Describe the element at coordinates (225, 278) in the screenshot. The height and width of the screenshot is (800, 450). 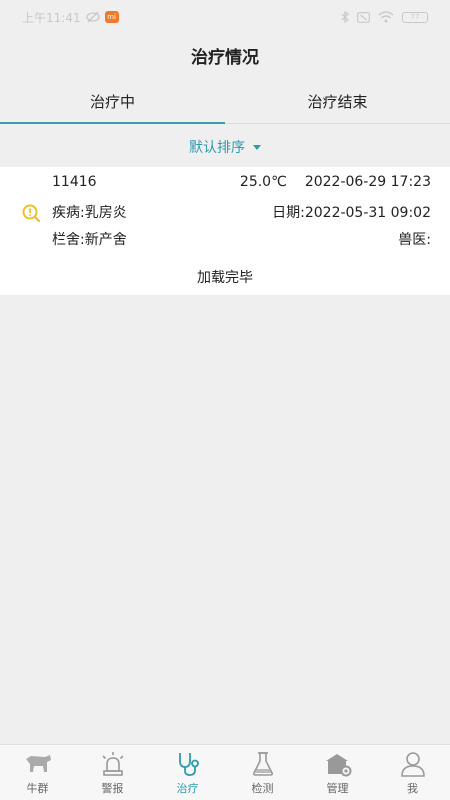
I see `load-complete-text: 加载完毕` at that location.